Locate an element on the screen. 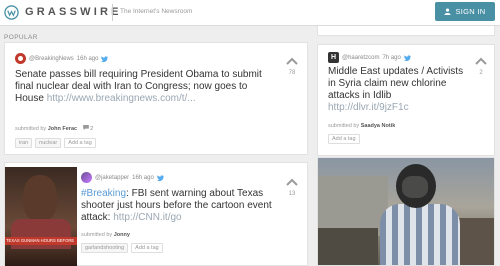  photo-building is located at coordinates (353, 206).